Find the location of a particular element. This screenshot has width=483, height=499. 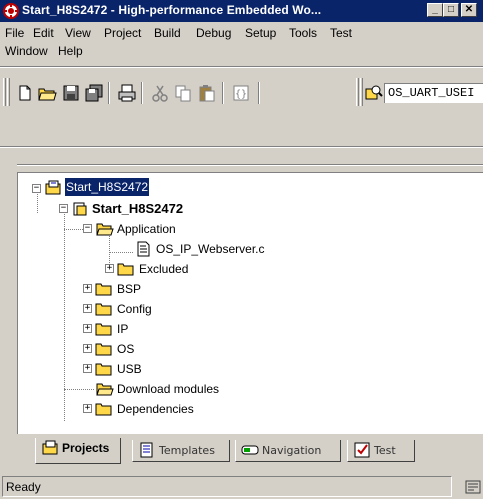

cut-icon is located at coordinates (160, 93).